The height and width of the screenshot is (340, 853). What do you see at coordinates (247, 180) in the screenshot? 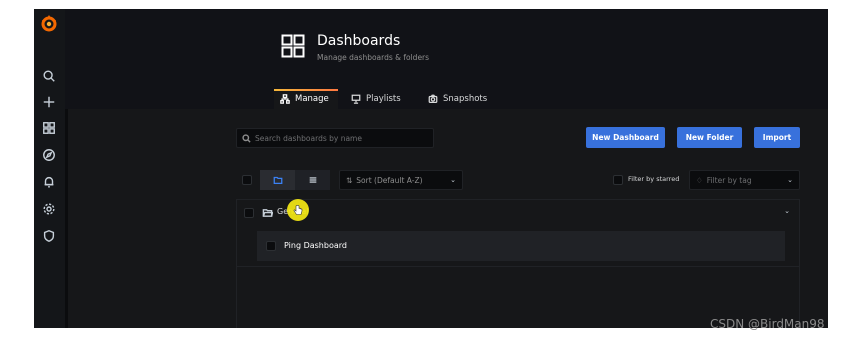
I see `select-all-checkbox` at bounding box center [247, 180].